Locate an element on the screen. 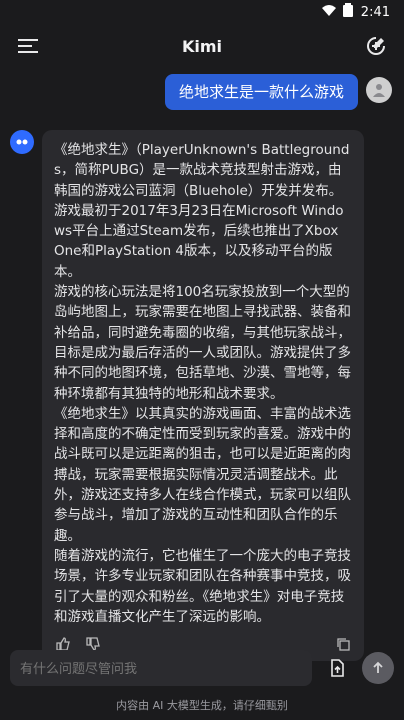  composer is located at coordinates (202, 668).